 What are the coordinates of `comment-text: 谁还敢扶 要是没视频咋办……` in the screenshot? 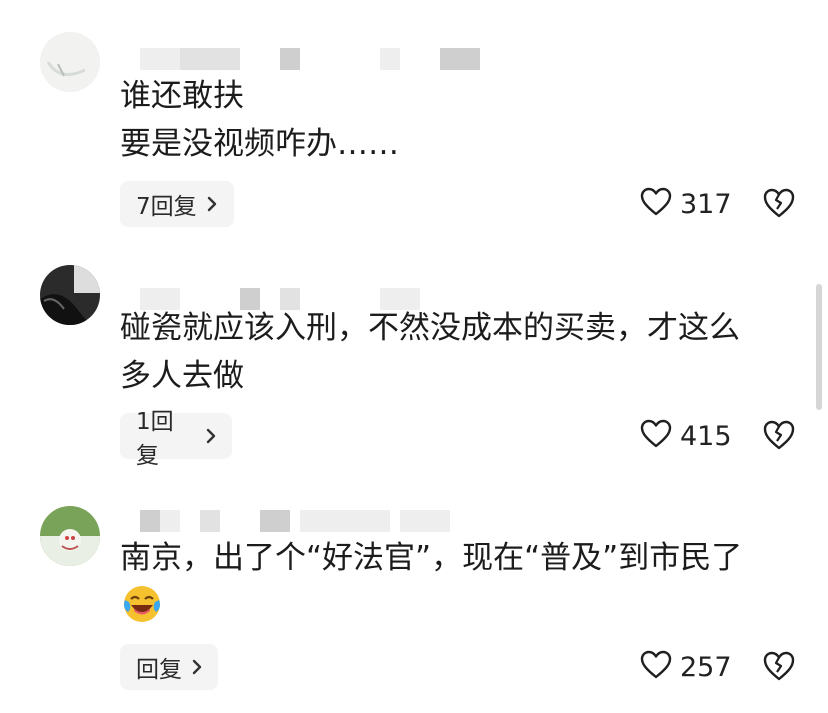 It's located at (259, 120).